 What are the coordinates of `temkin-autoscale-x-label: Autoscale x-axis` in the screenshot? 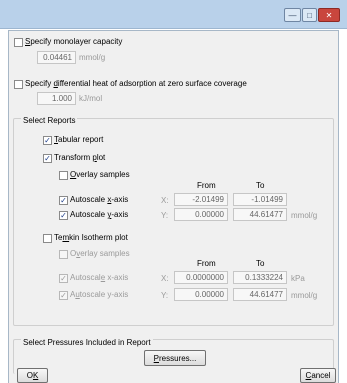 It's located at (99, 277).